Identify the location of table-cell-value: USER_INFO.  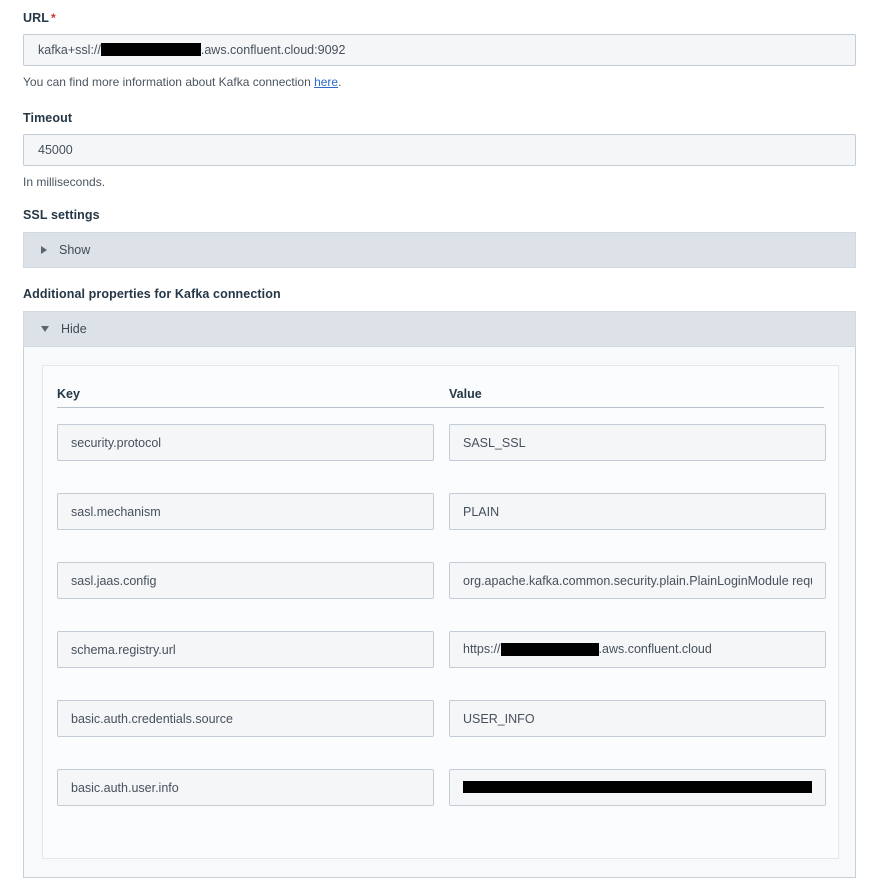
(637, 718).